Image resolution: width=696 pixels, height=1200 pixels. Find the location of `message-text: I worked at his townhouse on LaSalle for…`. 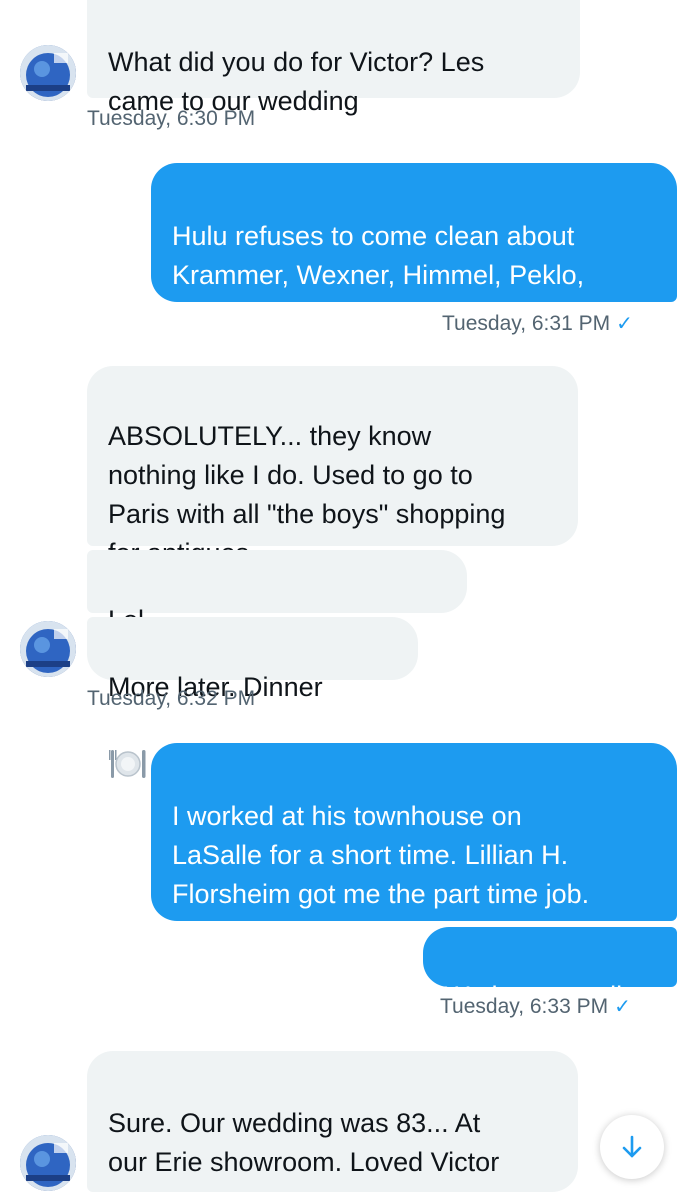

message-text: I worked at his townhouse on LaSalle for… is located at coordinates (381, 874).